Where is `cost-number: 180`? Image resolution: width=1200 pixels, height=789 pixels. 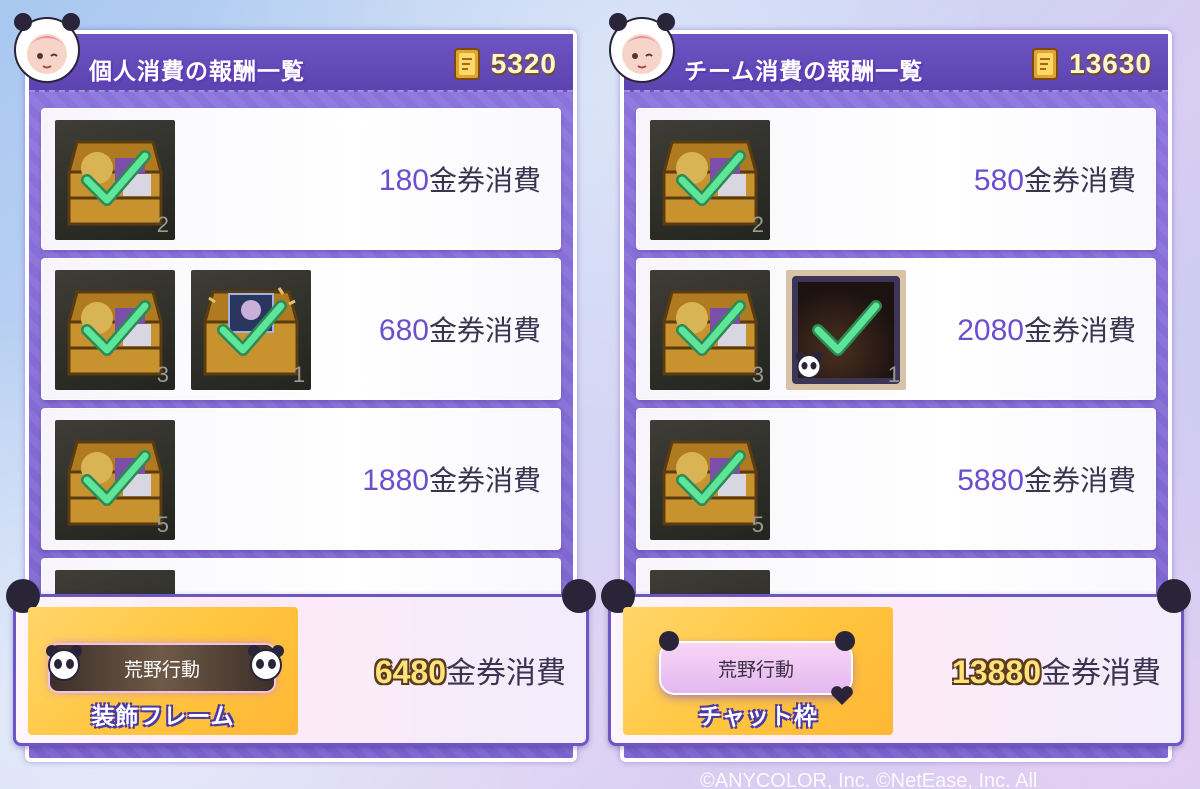 cost-number: 180 is located at coordinates (403, 180).